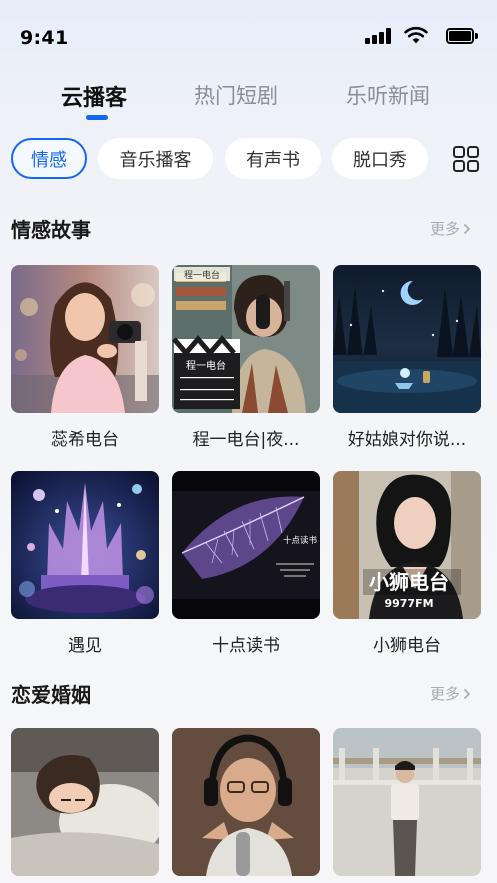 This screenshot has height=883, width=497. What do you see at coordinates (155, 158) in the screenshot?
I see `chip-yinyue-boke: 音乐播客` at bounding box center [155, 158].